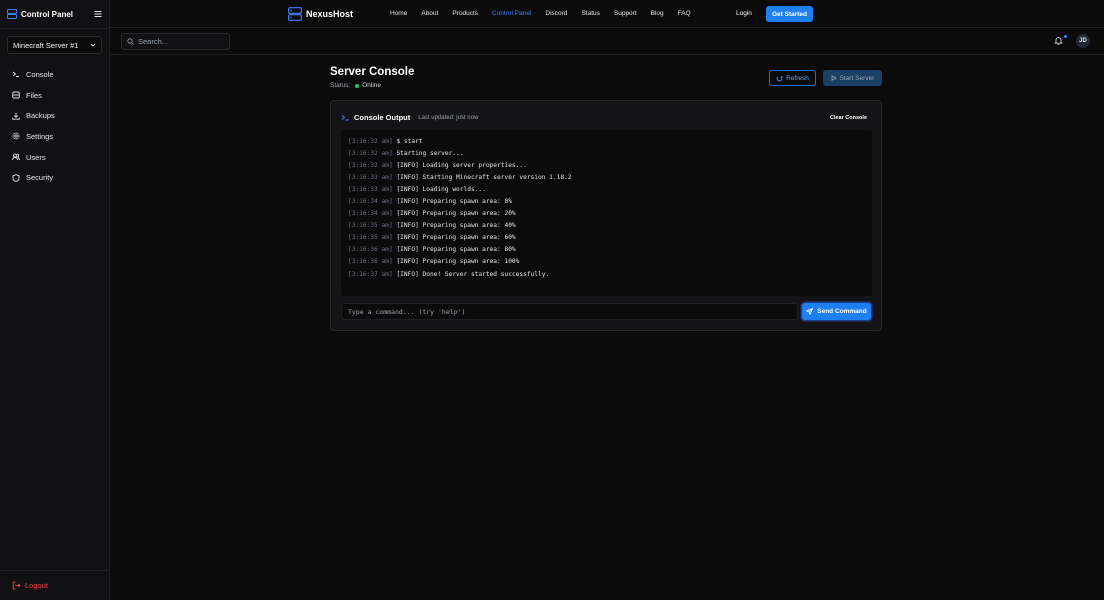 The image size is (1104, 600). I want to click on refresh-label: Refresh, so click(797, 78).